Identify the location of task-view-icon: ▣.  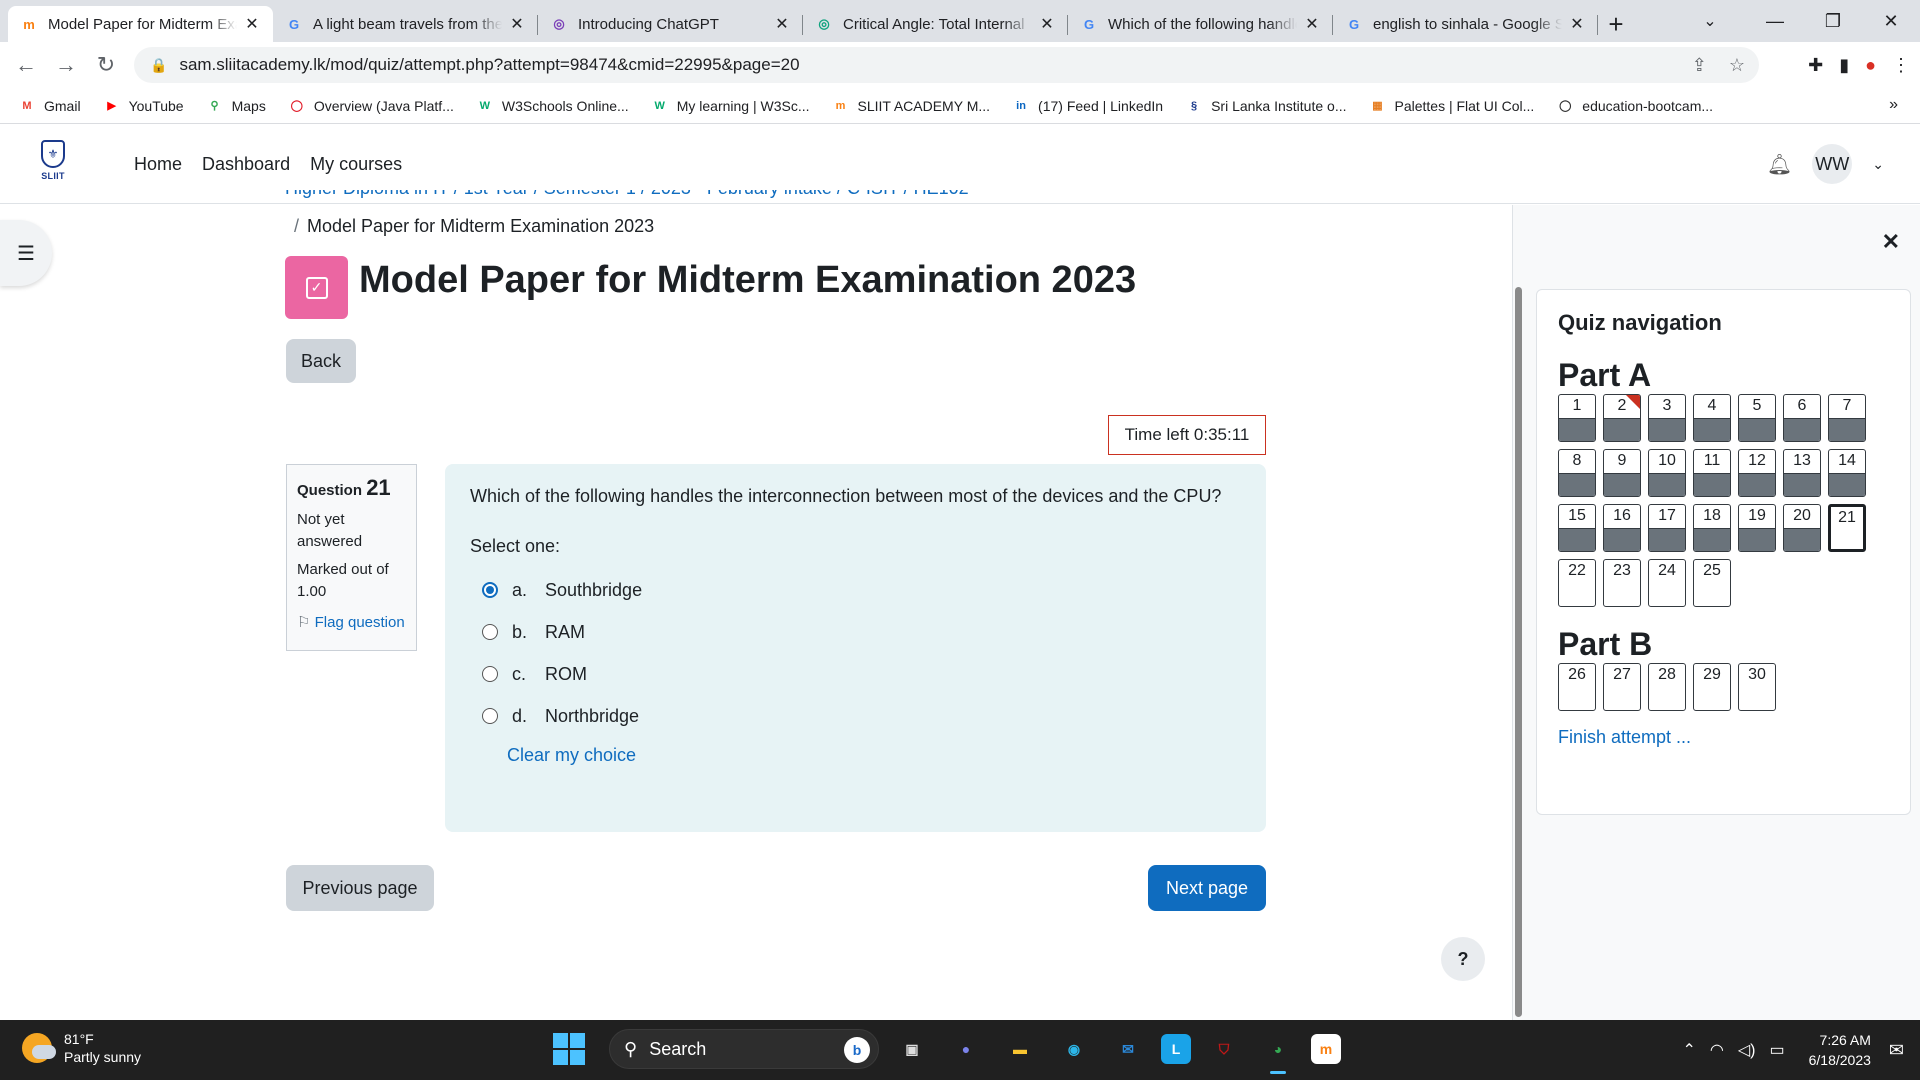
(912, 1049).